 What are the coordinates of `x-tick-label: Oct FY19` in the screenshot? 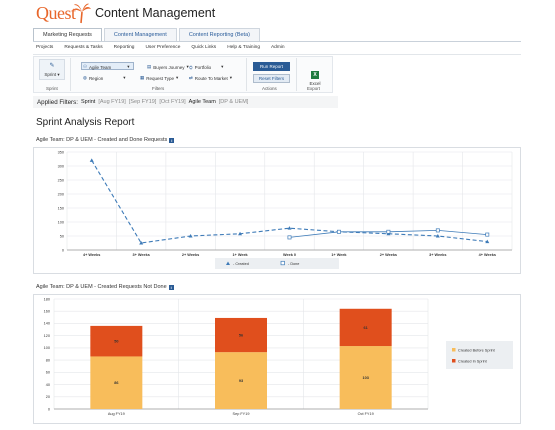 It's located at (366, 414).